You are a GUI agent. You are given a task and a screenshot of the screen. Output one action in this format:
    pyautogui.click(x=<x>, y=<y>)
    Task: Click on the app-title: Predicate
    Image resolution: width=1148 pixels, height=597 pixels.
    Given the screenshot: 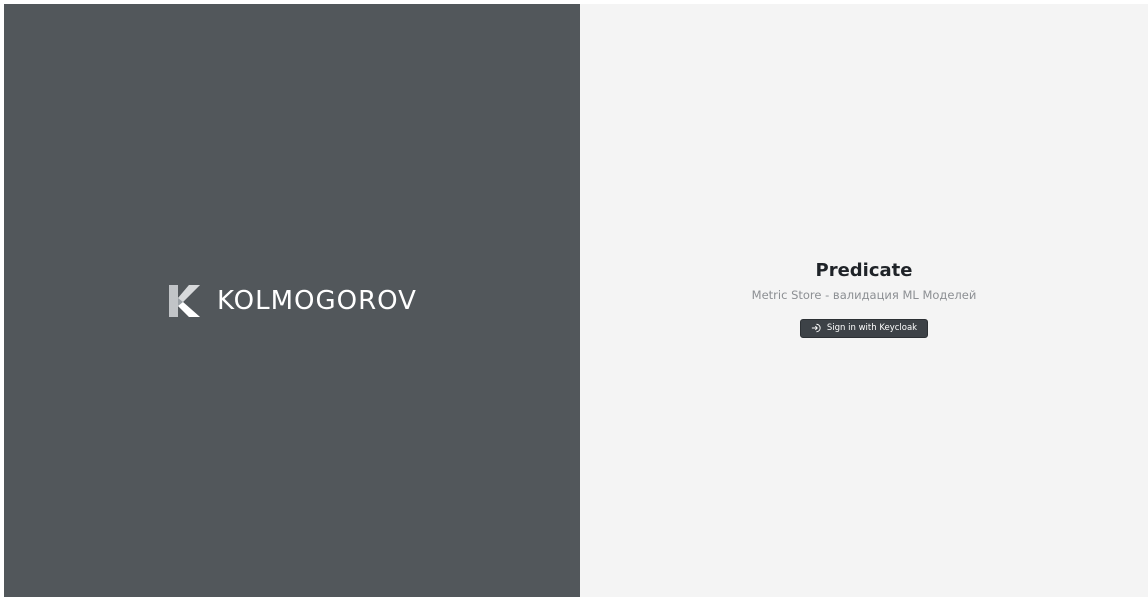 What is the action you would take?
    pyautogui.click(x=864, y=270)
    